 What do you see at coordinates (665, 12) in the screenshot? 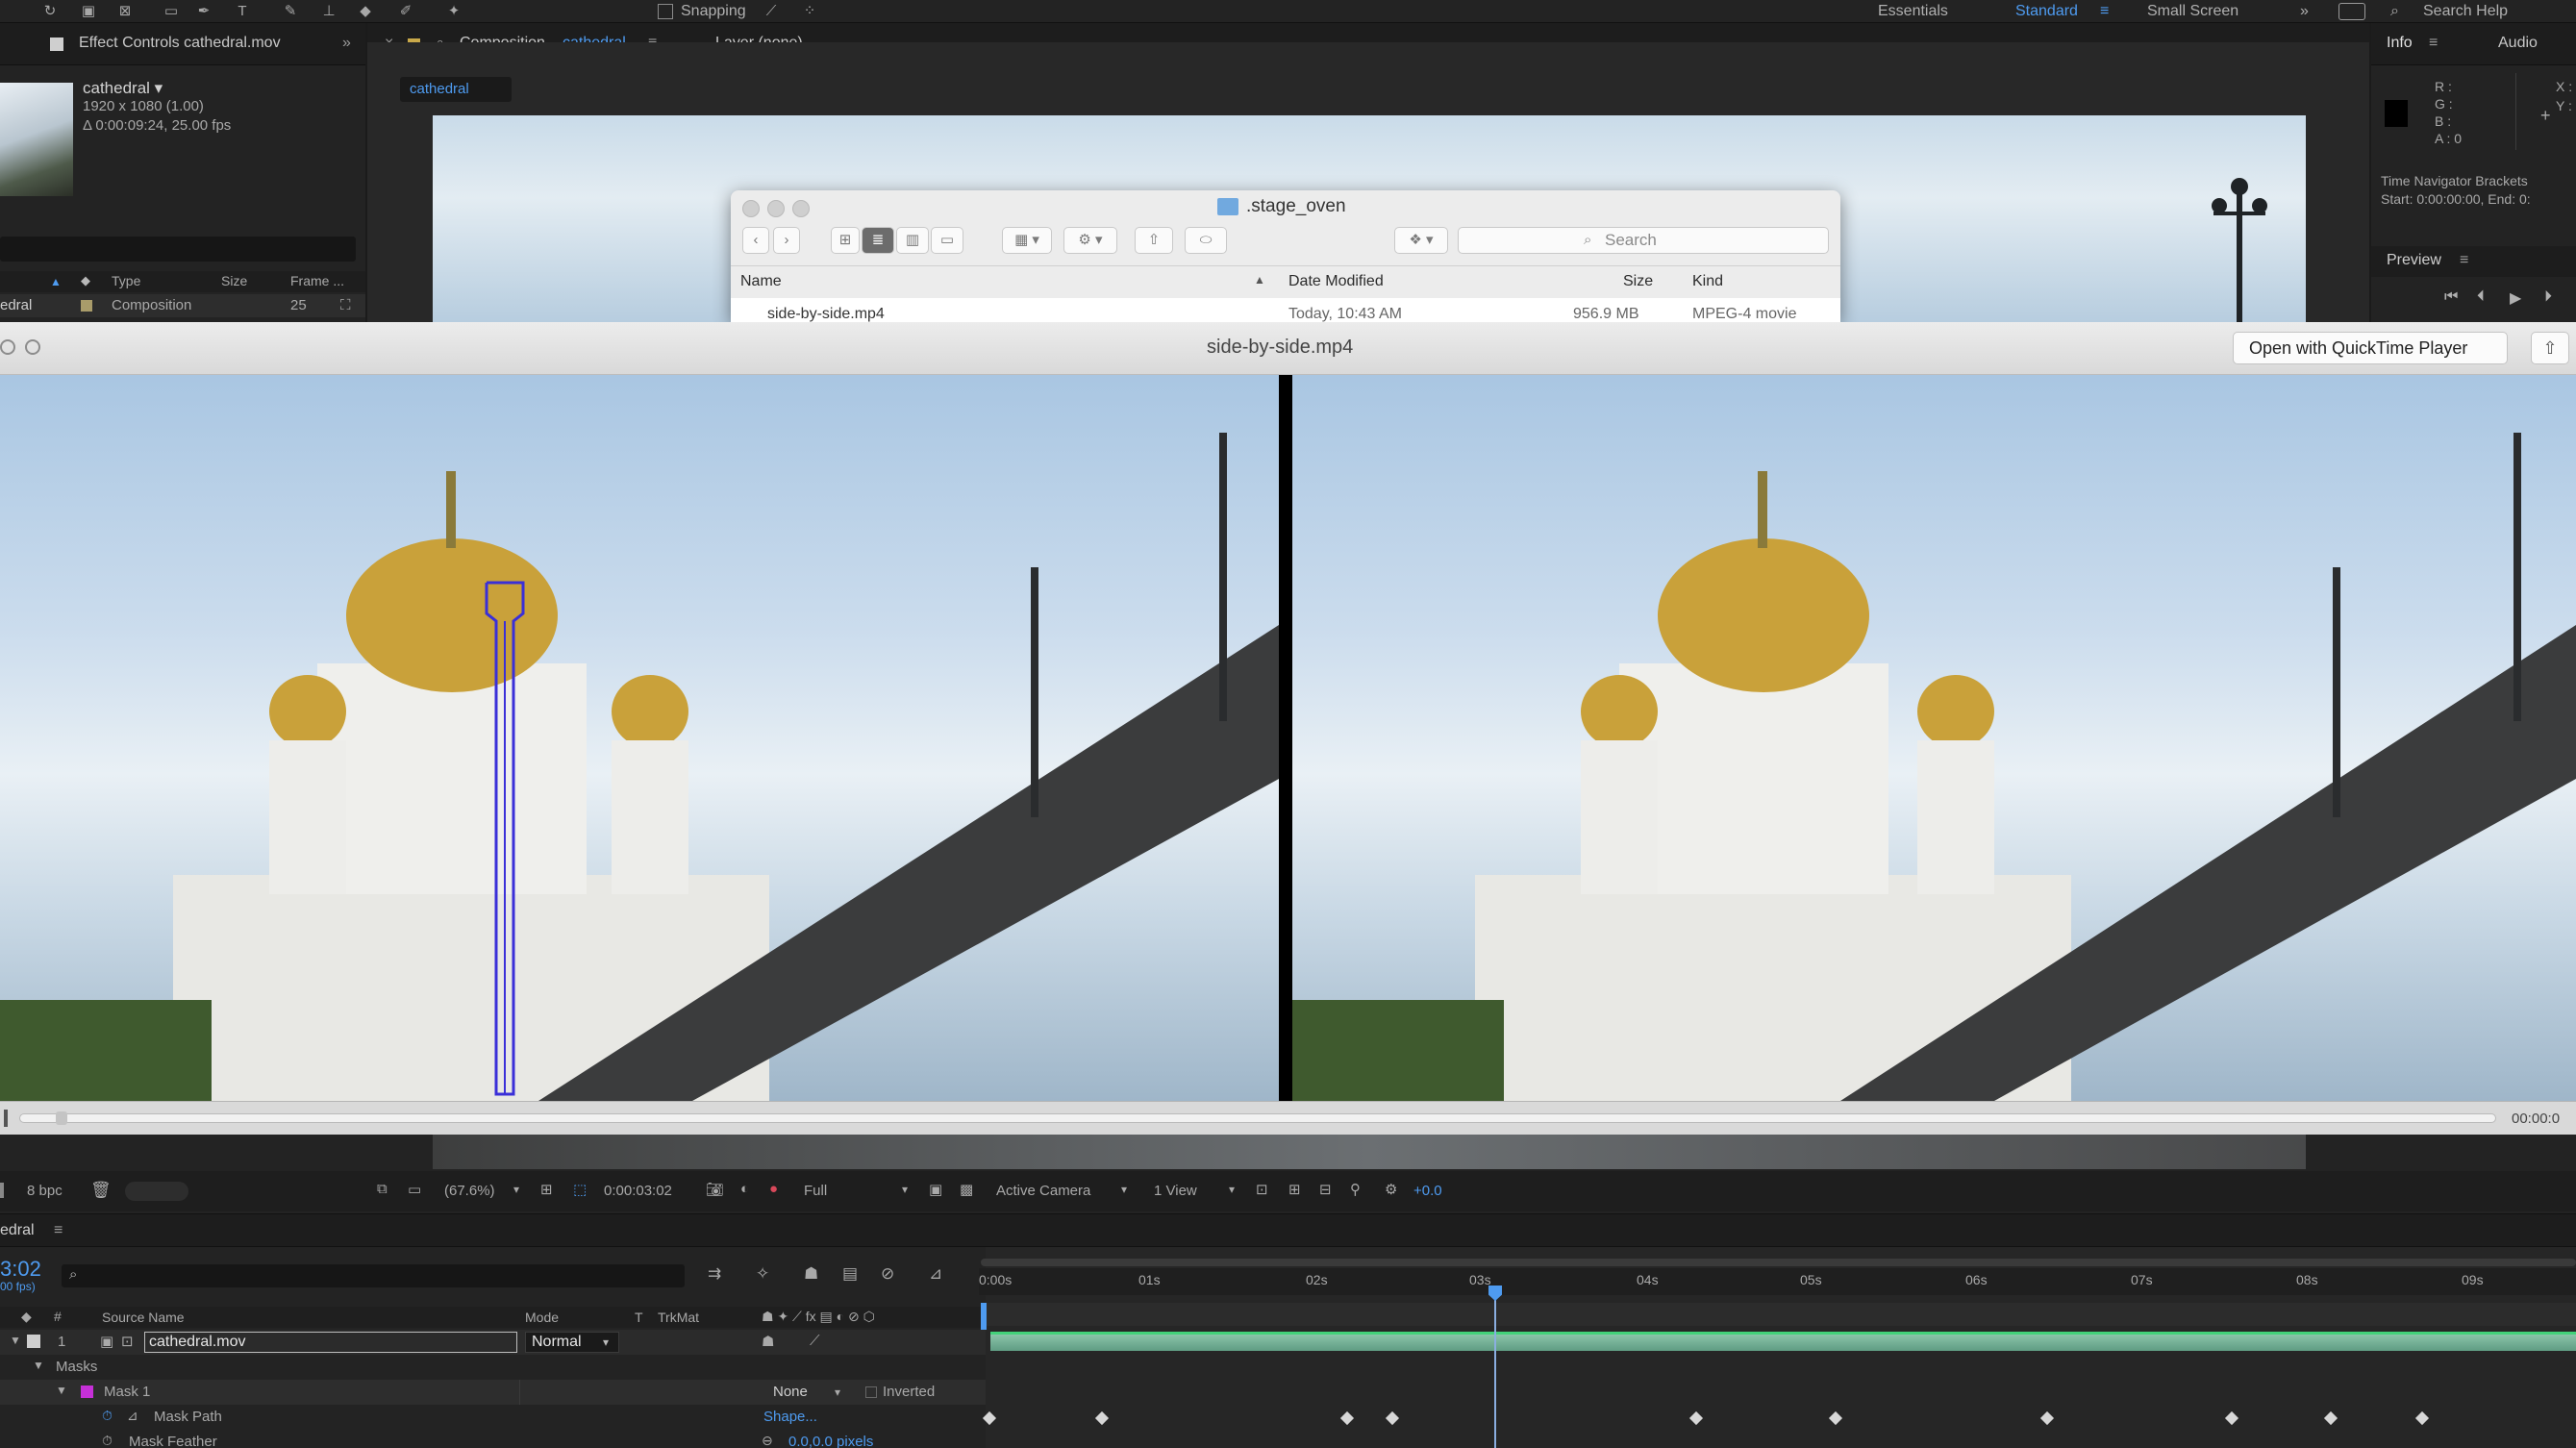
I see `snapping-checkbox` at bounding box center [665, 12].